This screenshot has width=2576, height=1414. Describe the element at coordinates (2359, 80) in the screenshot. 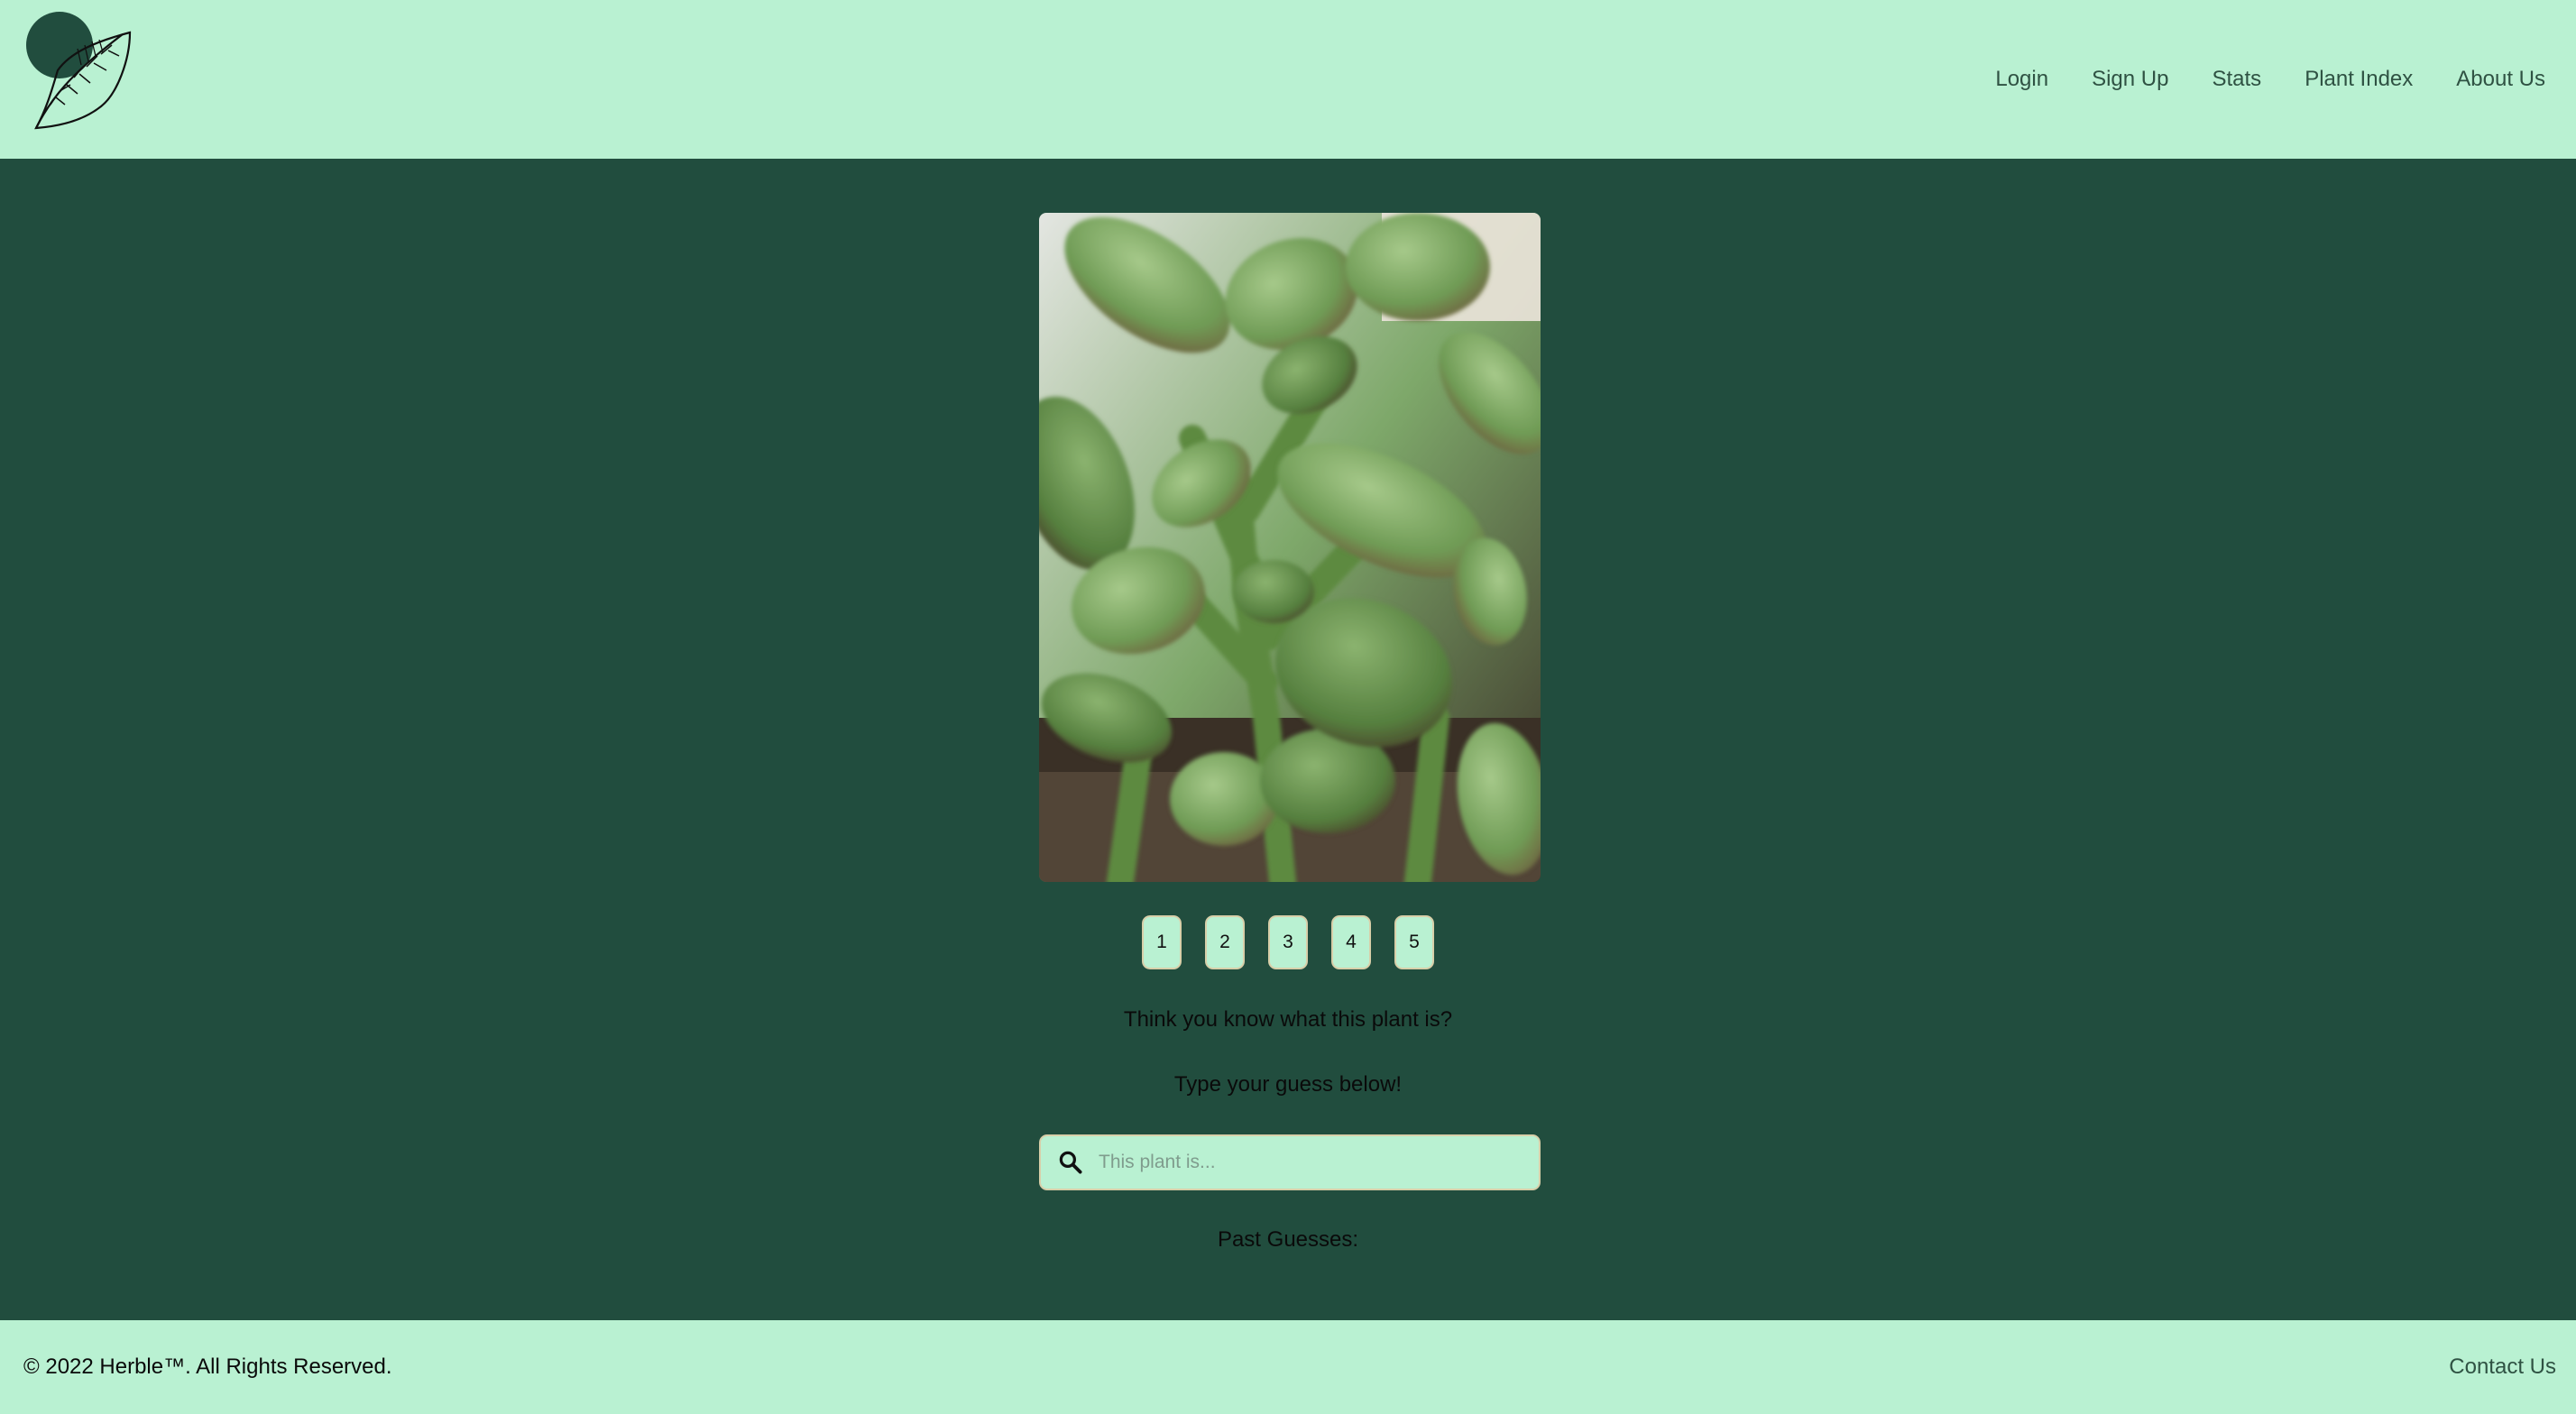

I see `nav-plant-index: Plant Index` at that location.